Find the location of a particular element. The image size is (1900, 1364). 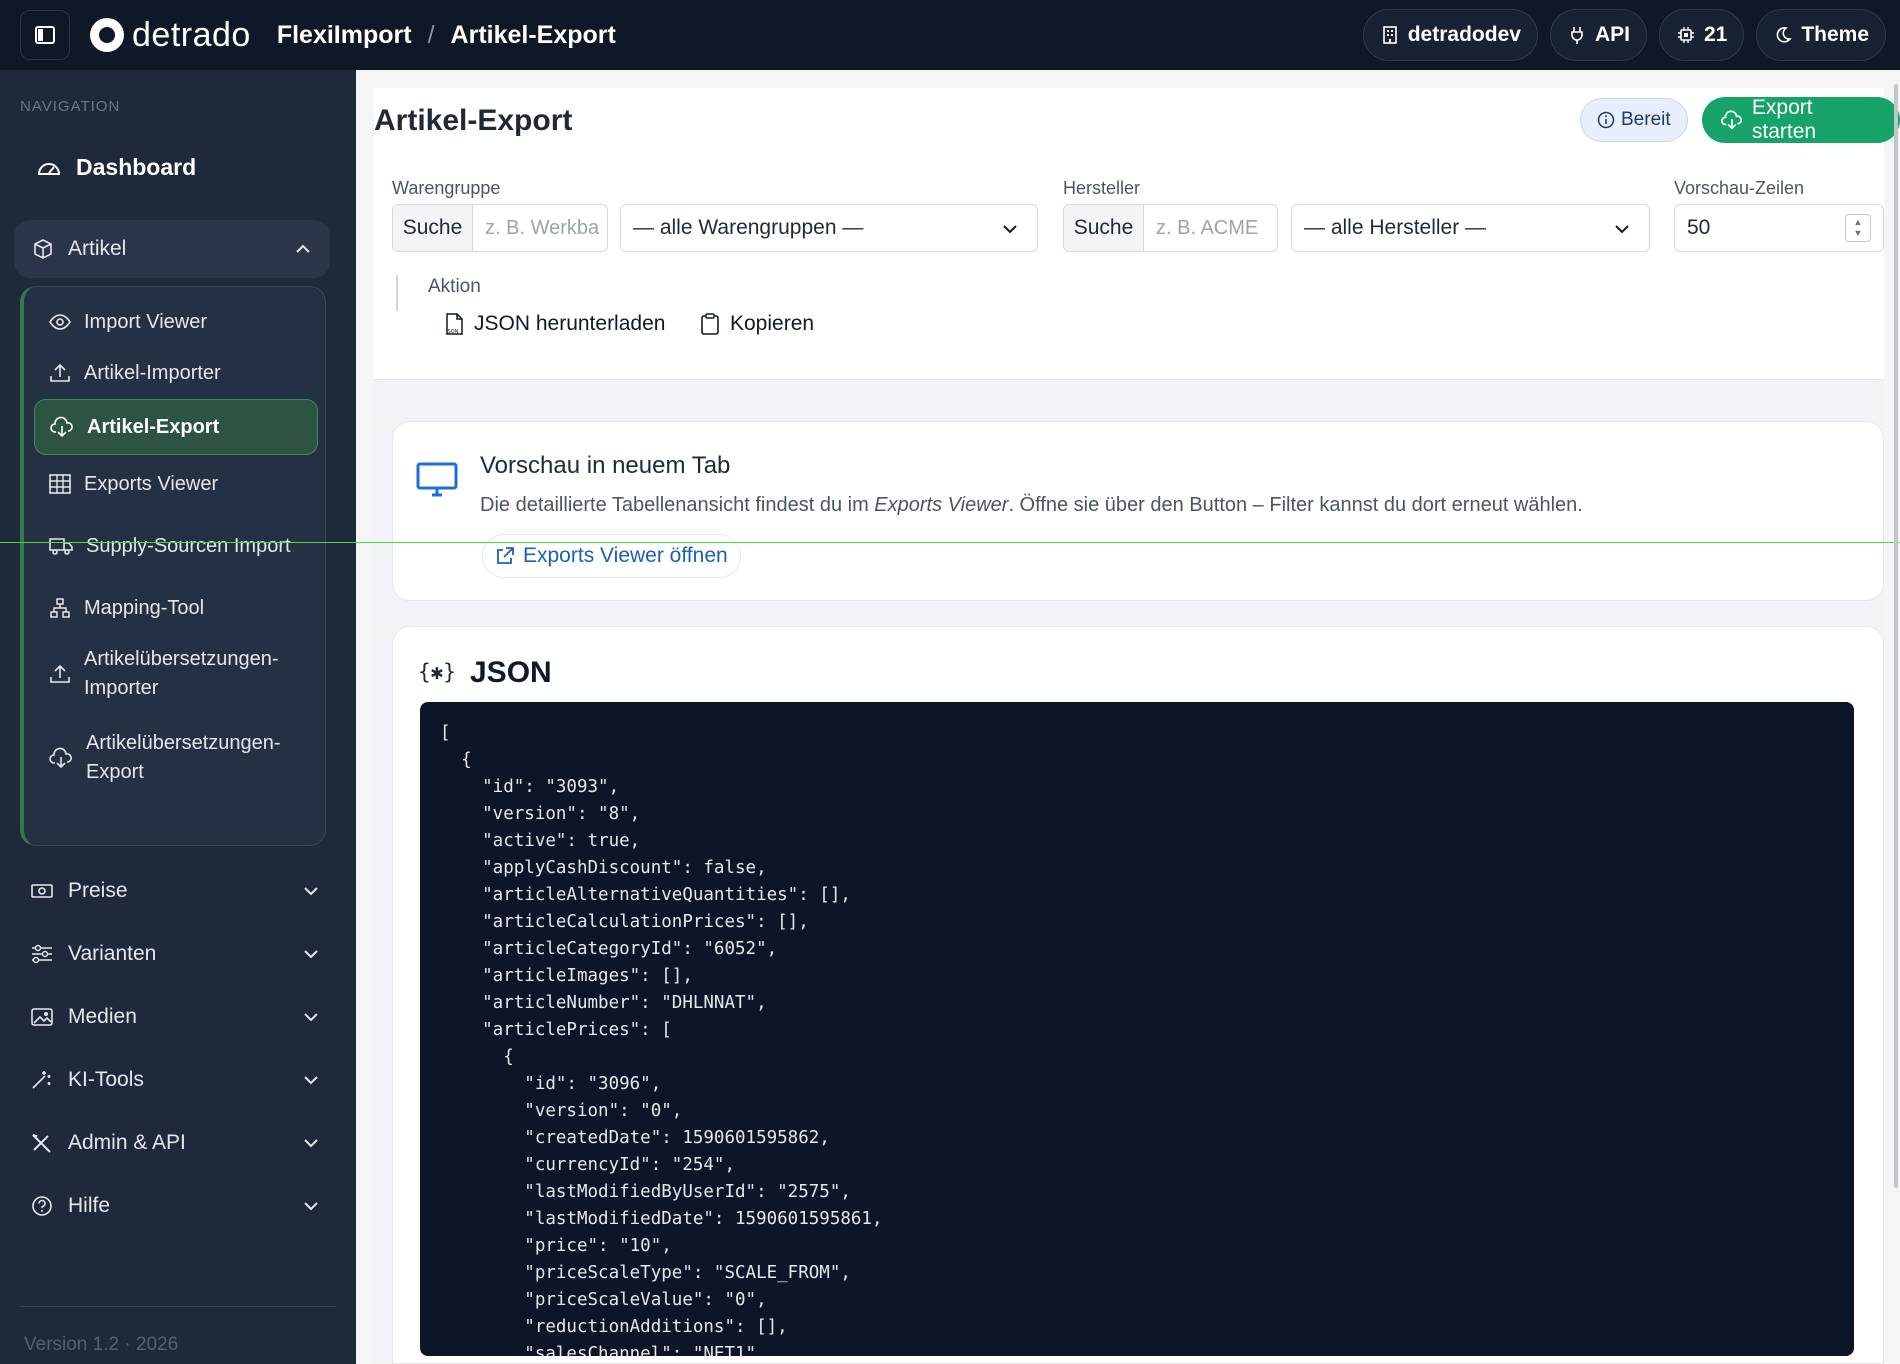

sidebar-item-dashboard: Dashboard is located at coordinates (116, 167).